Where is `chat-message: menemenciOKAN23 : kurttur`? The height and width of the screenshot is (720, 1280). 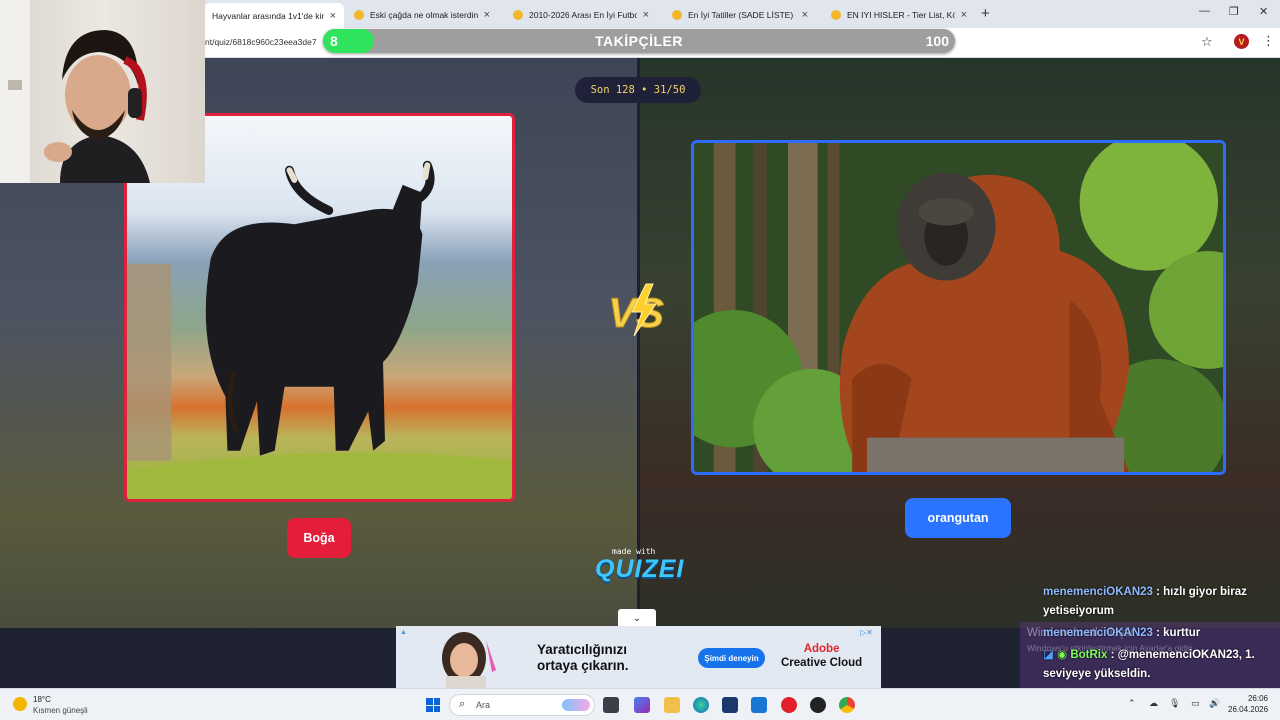 chat-message: menemenciOKAN23 : kurttur is located at coordinates (1121, 633).